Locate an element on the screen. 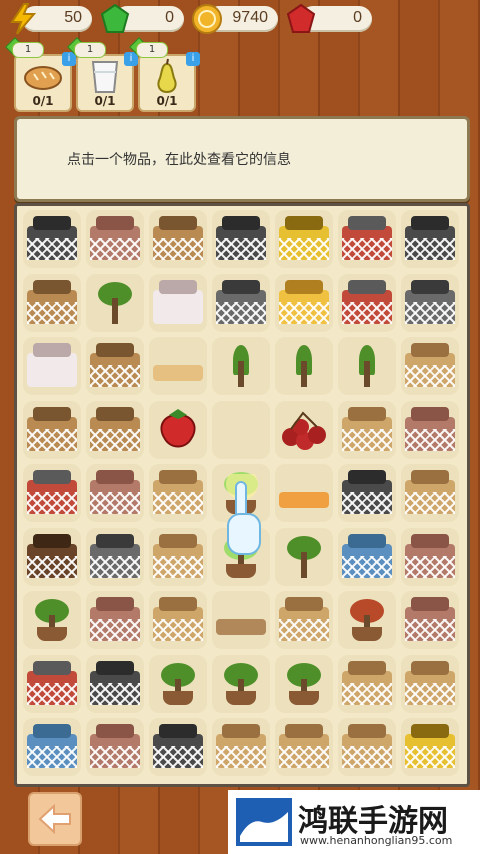  coin-value: 9740 is located at coordinates (250, 17).